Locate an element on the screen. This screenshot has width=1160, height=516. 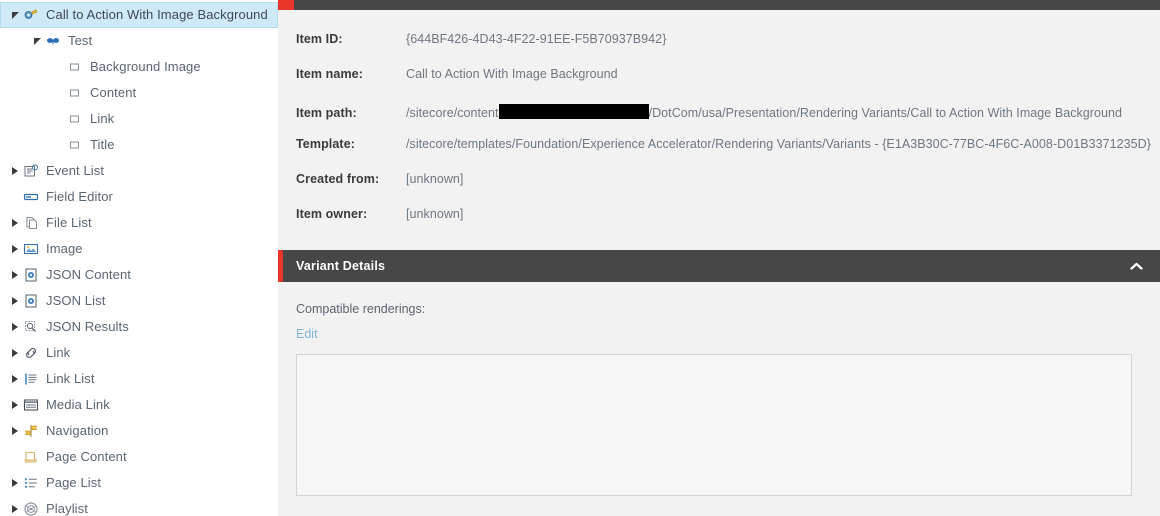
tree-item-page-content: Page Content is located at coordinates (139, 457).